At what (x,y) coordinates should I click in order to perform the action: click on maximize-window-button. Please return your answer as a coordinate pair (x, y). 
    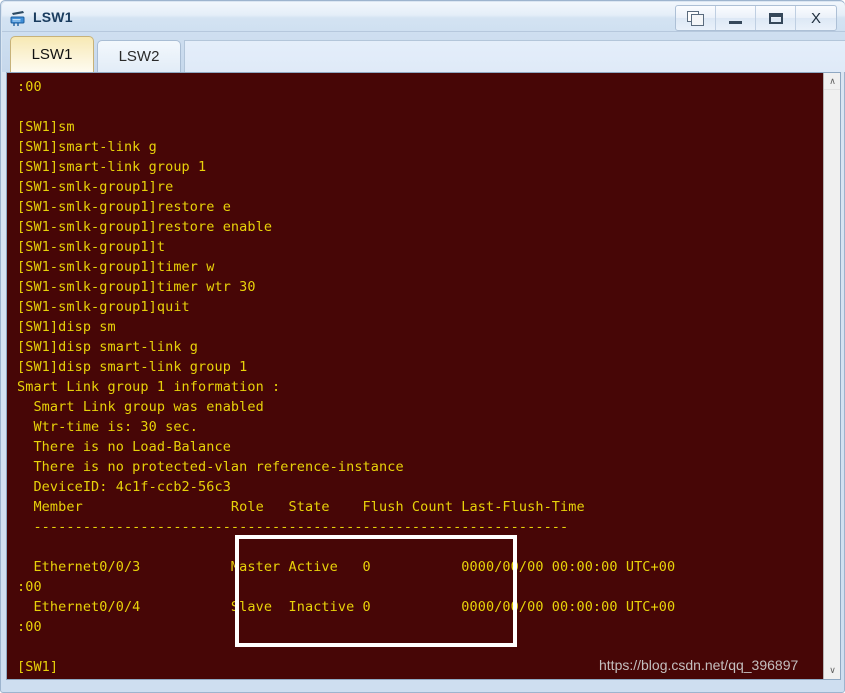
    Looking at the image, I should click on (776, 18).